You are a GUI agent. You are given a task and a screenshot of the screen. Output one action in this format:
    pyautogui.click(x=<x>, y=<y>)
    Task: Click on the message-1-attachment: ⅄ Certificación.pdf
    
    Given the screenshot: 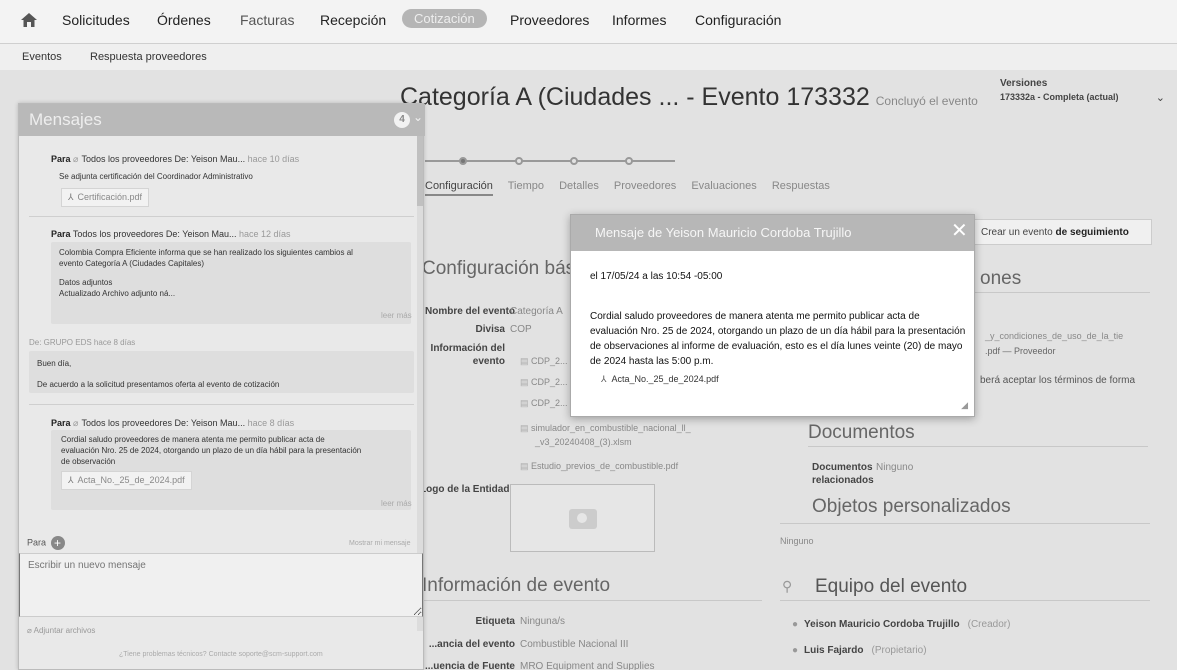 What is the action you would take?
    pyautogui.click(x=105, y=197)
    